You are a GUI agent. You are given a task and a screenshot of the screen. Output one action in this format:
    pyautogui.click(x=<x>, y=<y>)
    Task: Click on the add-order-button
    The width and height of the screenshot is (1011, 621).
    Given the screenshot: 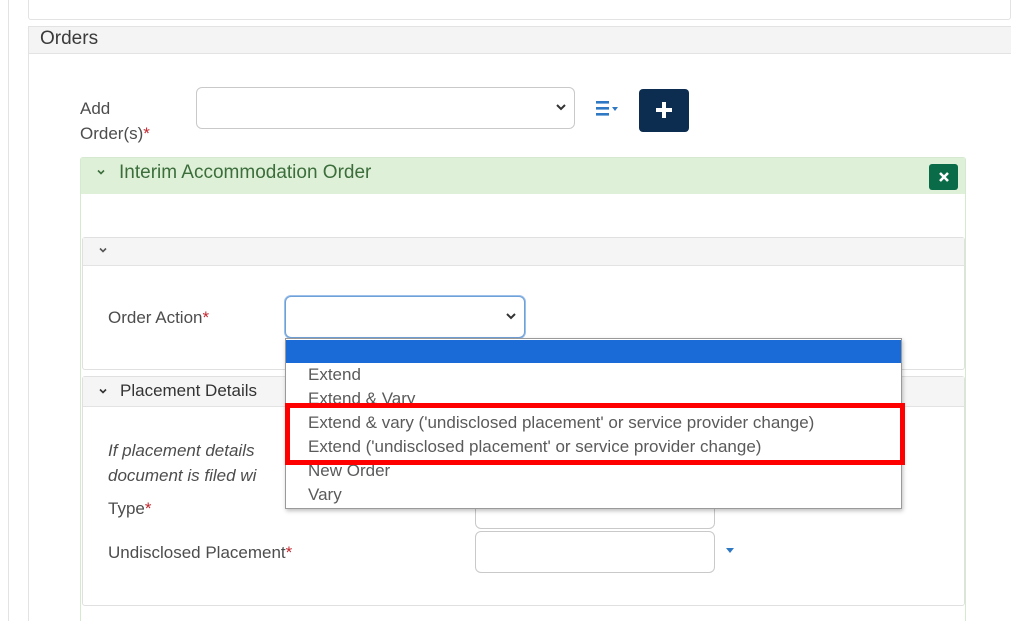 What is the action you would take?
    pyautogui.click(x=664, y=110)
    